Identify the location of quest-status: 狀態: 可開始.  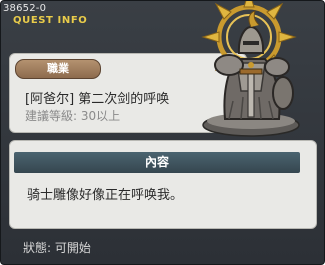
(57, 248).